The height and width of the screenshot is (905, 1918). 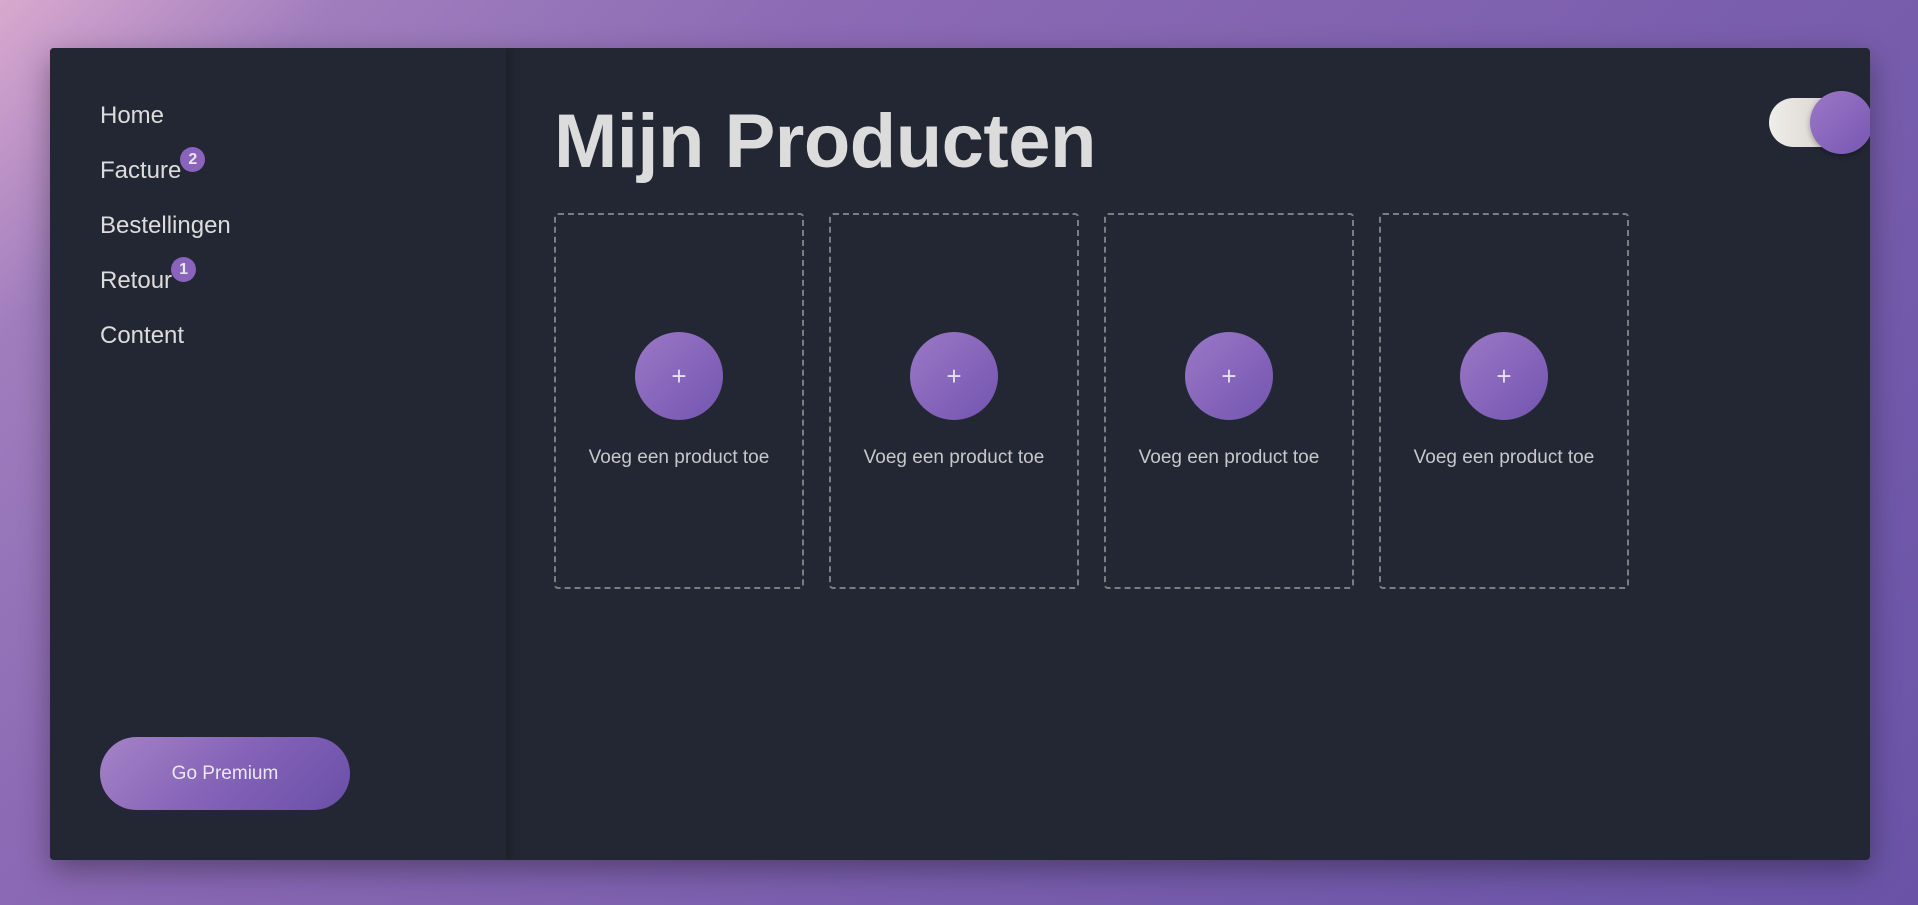 What do you see at coordinates (142, 335) in the screenshot?
I see `sidebar-item-label: Content` at bounding box center [142, 335].